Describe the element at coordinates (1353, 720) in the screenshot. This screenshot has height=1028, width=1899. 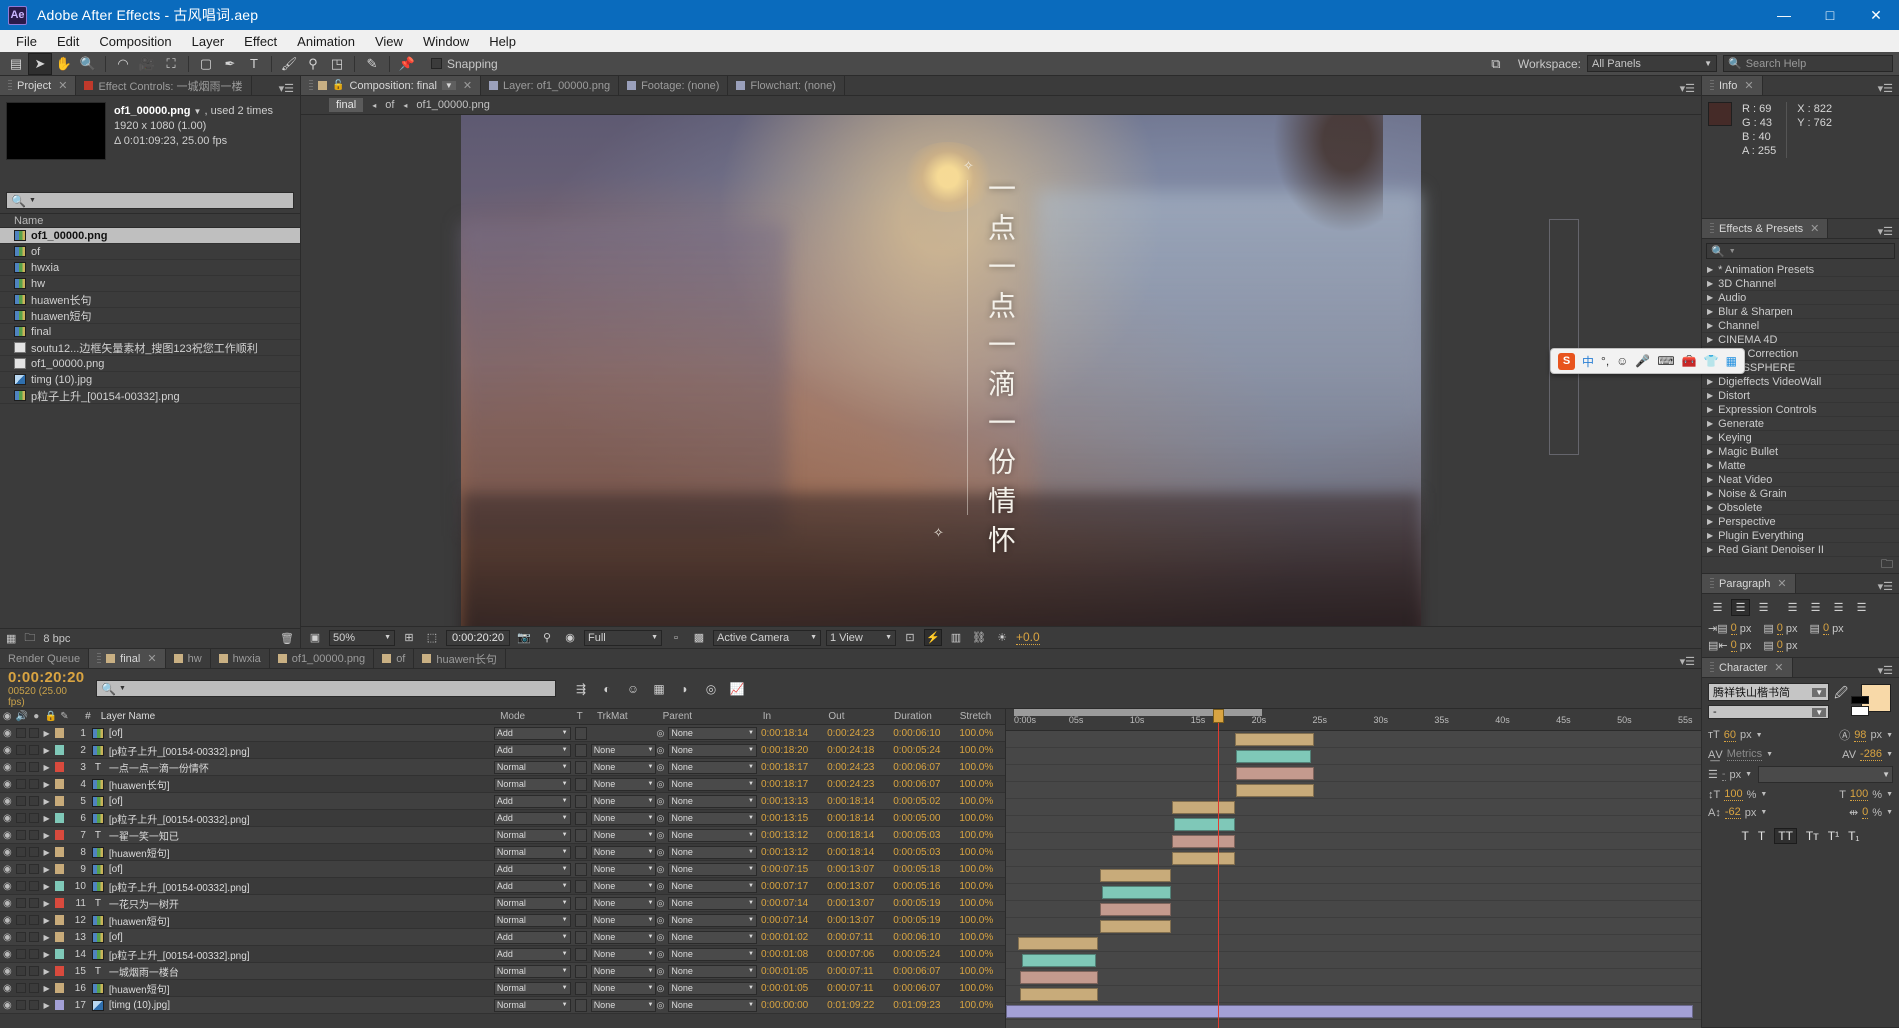
I see `time-ruler: 0:00s 05s 10s 15s 20s 25s 30s 35s 40s 45s 50s 55s` at that location.